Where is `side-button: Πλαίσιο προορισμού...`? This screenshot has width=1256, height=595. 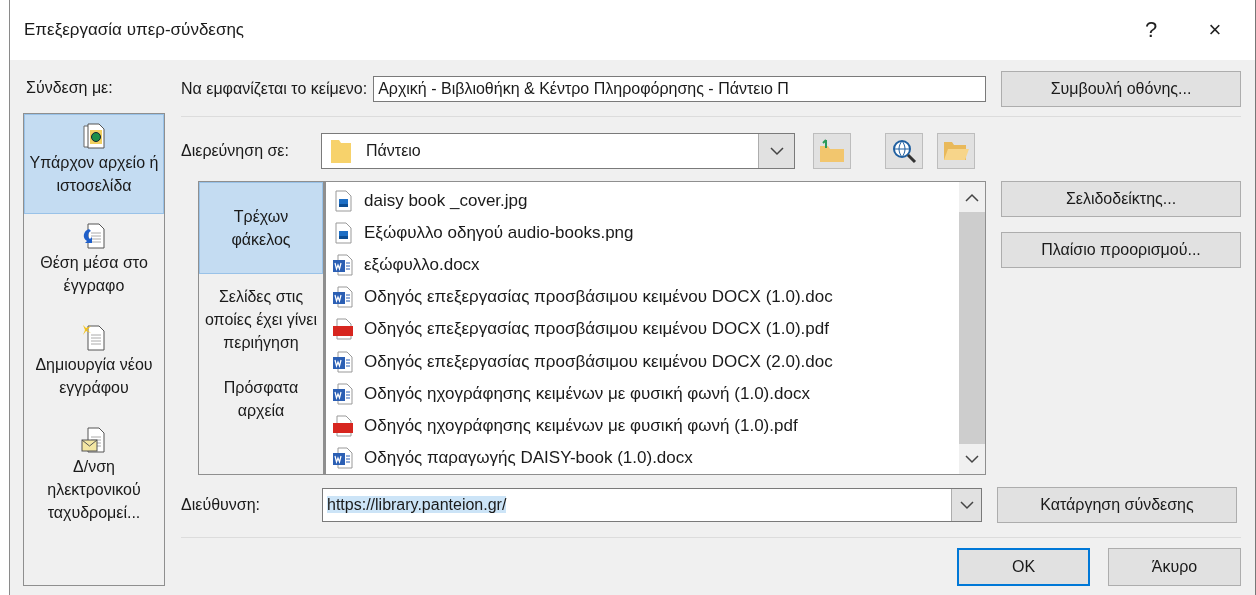
side-button: Πλαίσιο προορισμού... is located at coordinates (1121, 250).